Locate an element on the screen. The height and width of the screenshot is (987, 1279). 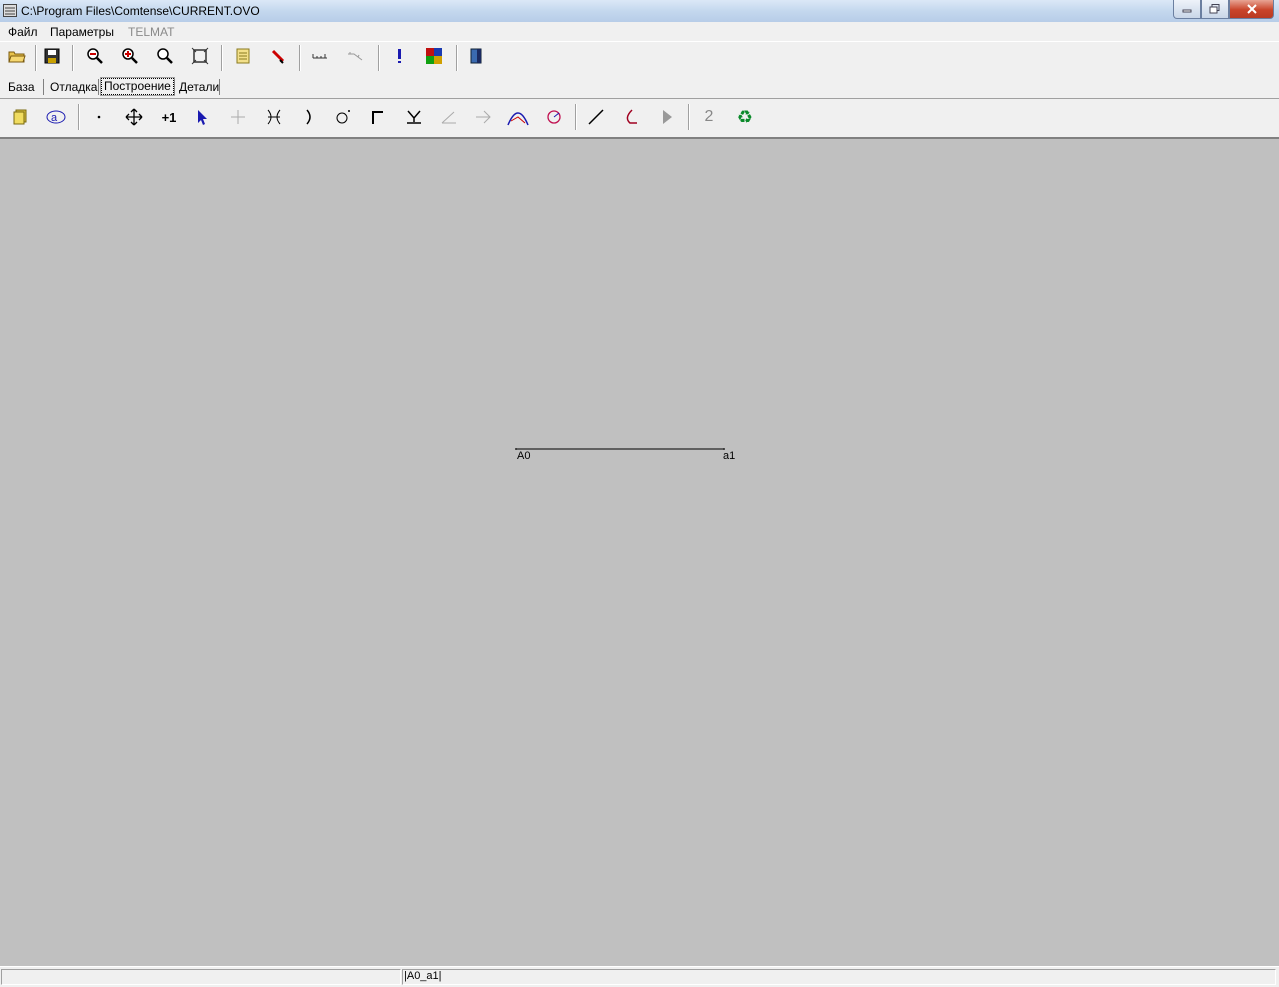
angle-button is located at coordinates (449, 117).